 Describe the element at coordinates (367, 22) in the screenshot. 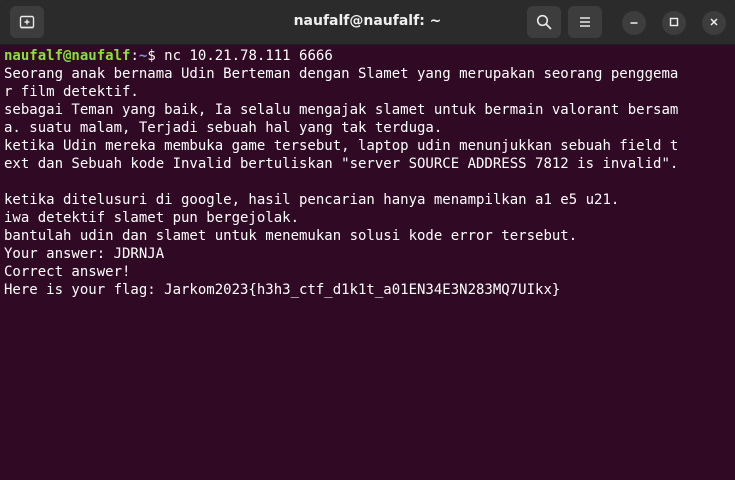

I see `titlebar: naufalf@naufalf: ~` at that location.